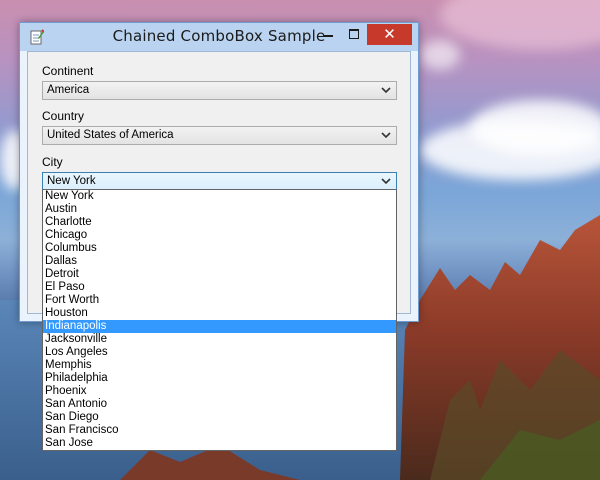  I want to click on city-option: Detroit, so click(219, 274).